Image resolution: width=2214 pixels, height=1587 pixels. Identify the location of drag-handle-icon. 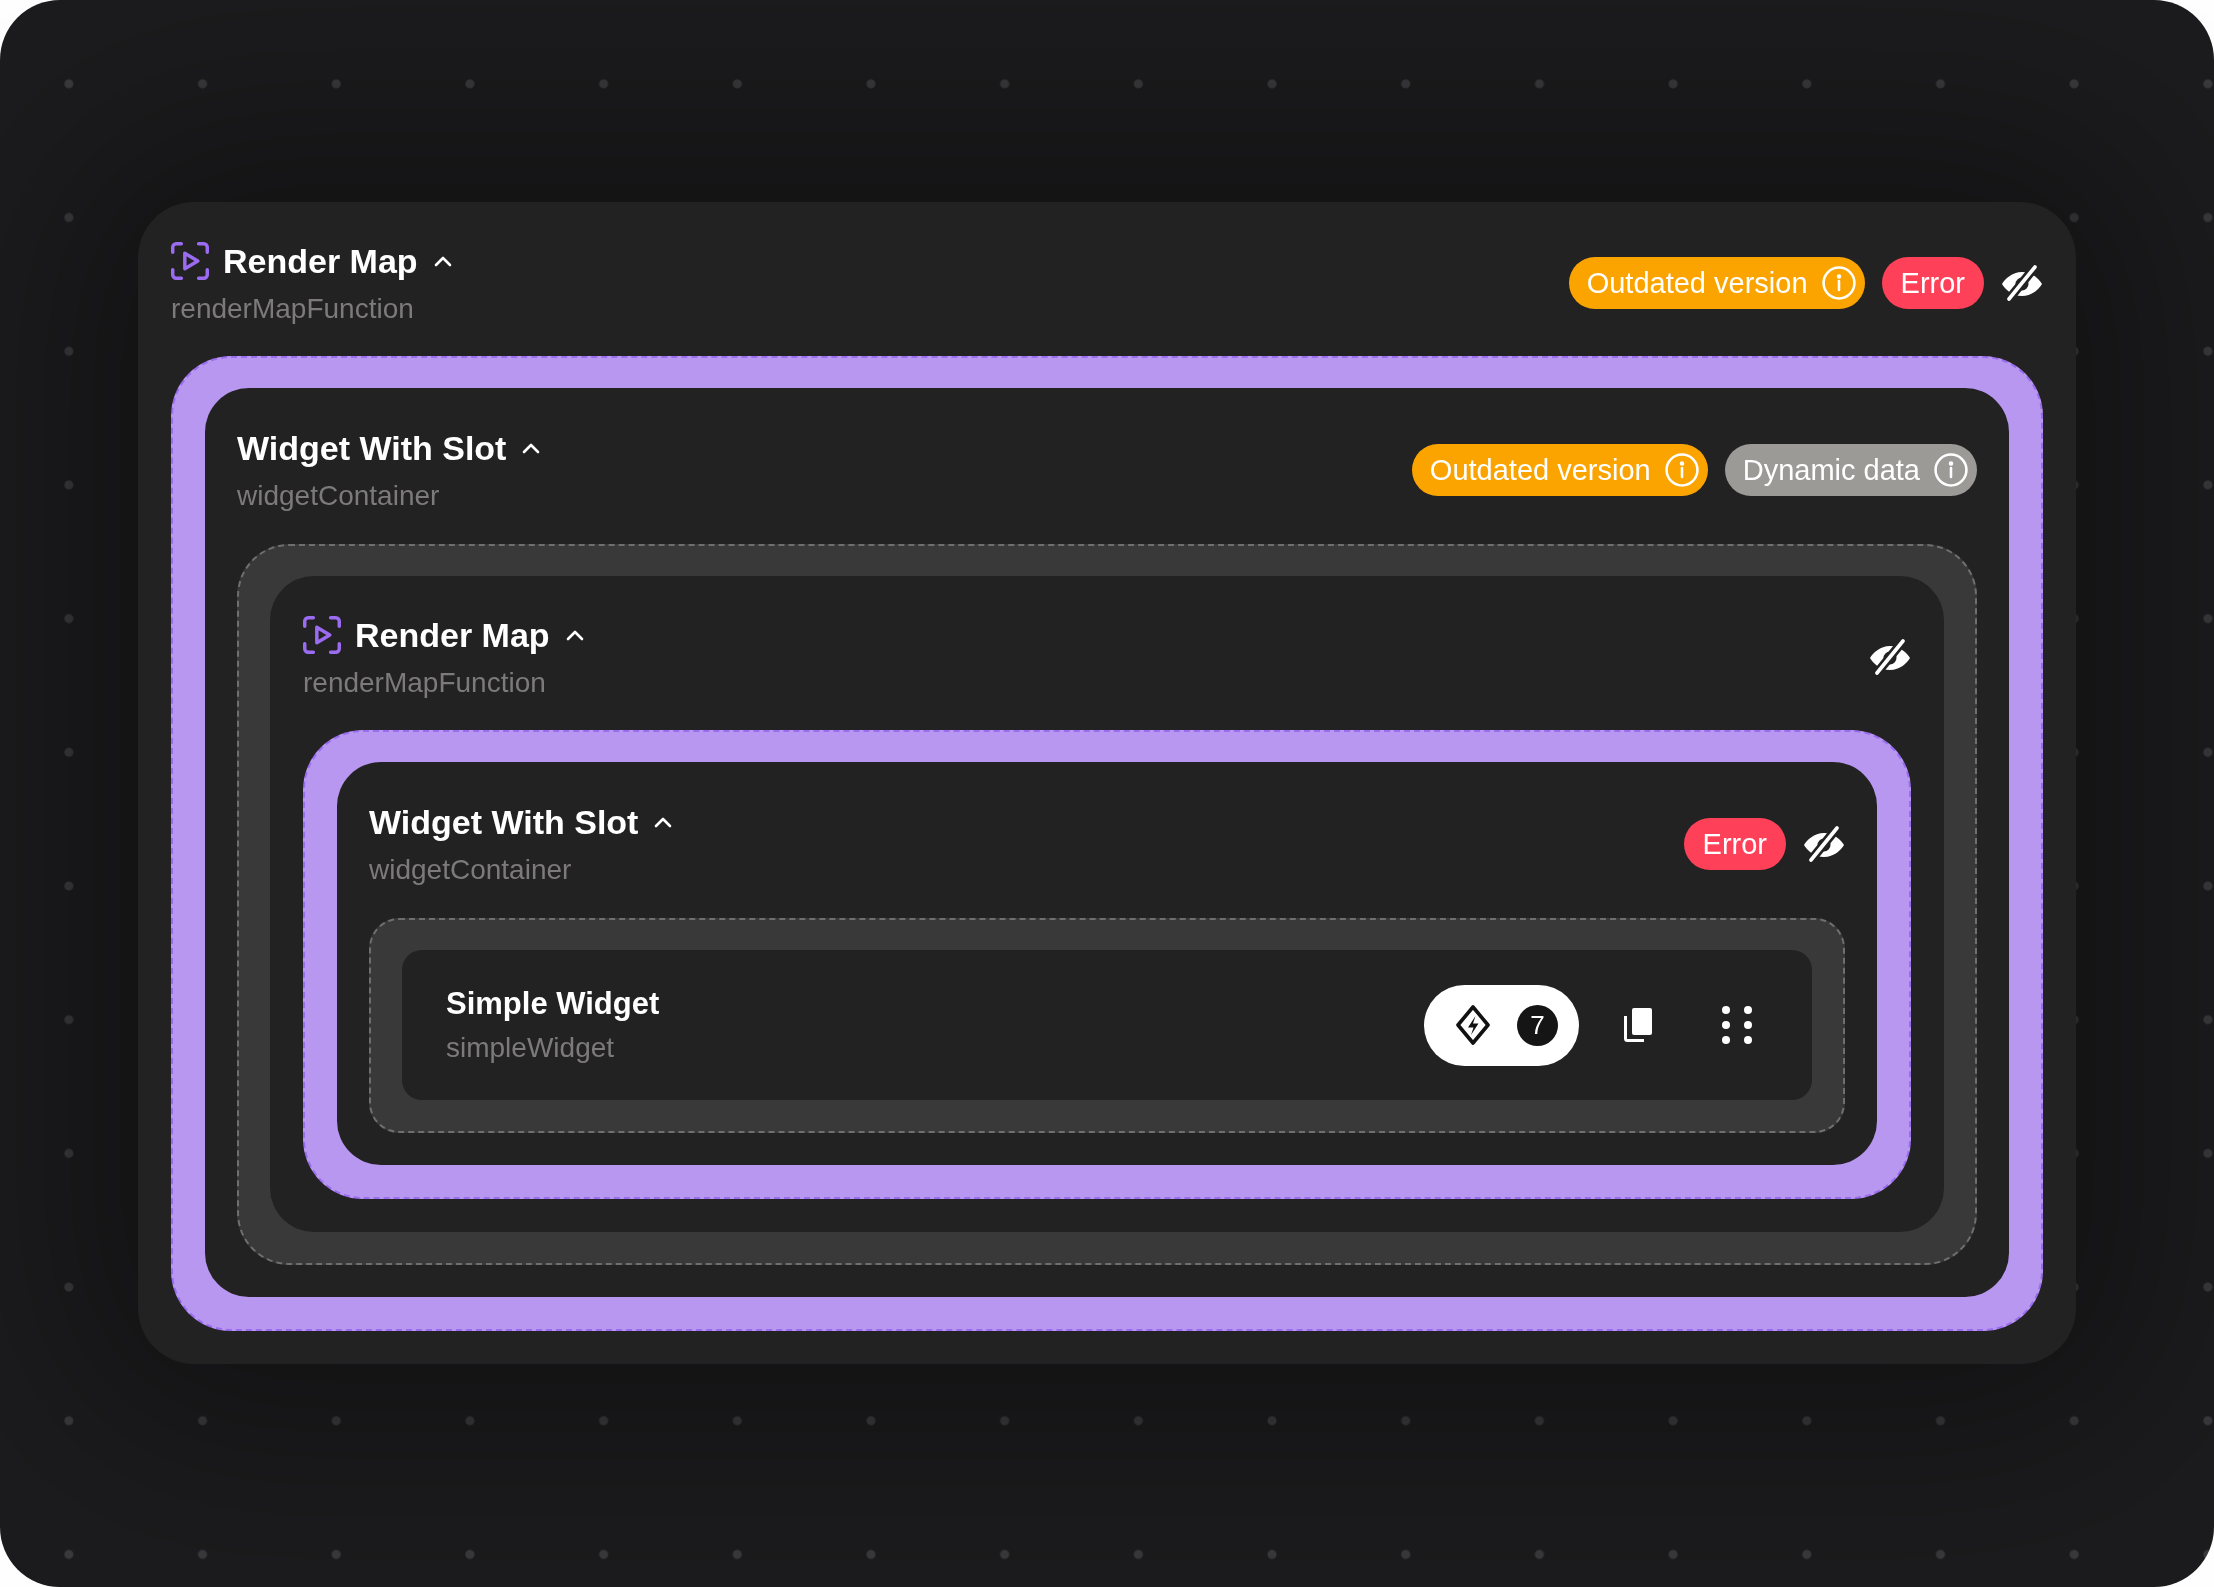
(1737, 1025).